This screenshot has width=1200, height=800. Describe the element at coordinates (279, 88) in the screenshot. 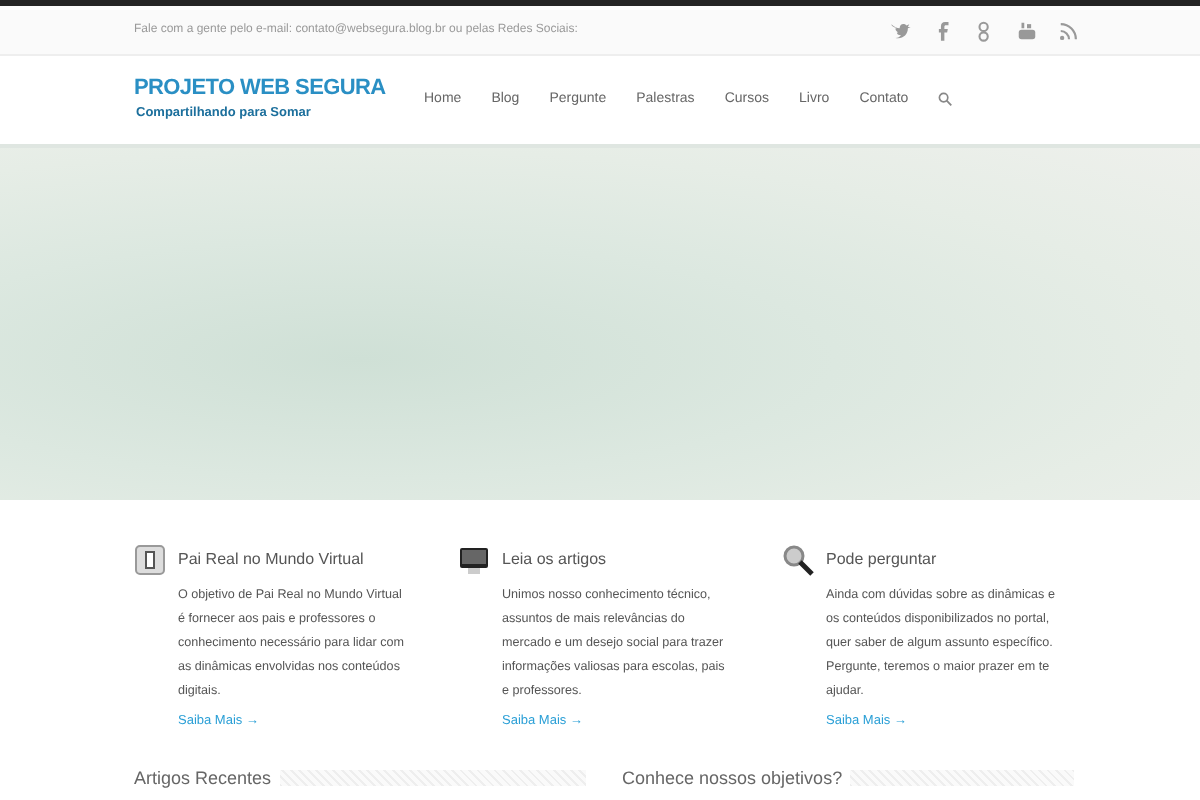

I see `logo-title: PROJETO WEB SEGURA` at that location.